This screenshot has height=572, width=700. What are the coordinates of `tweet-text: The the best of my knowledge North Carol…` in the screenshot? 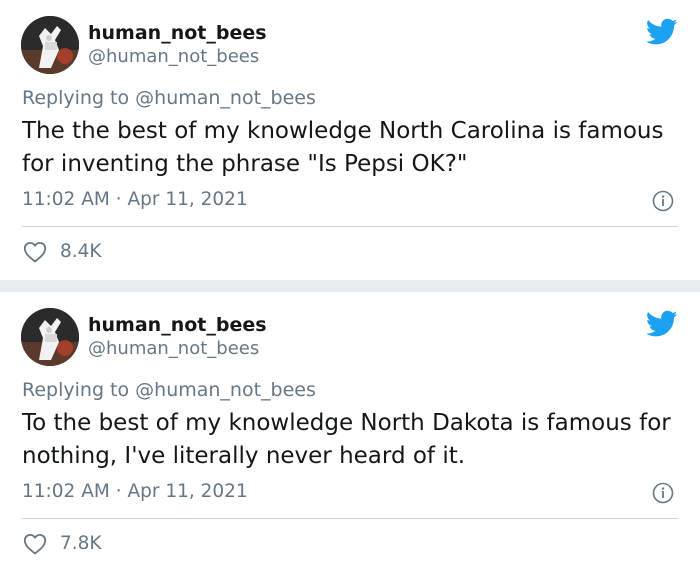 It's located at (343, 147).